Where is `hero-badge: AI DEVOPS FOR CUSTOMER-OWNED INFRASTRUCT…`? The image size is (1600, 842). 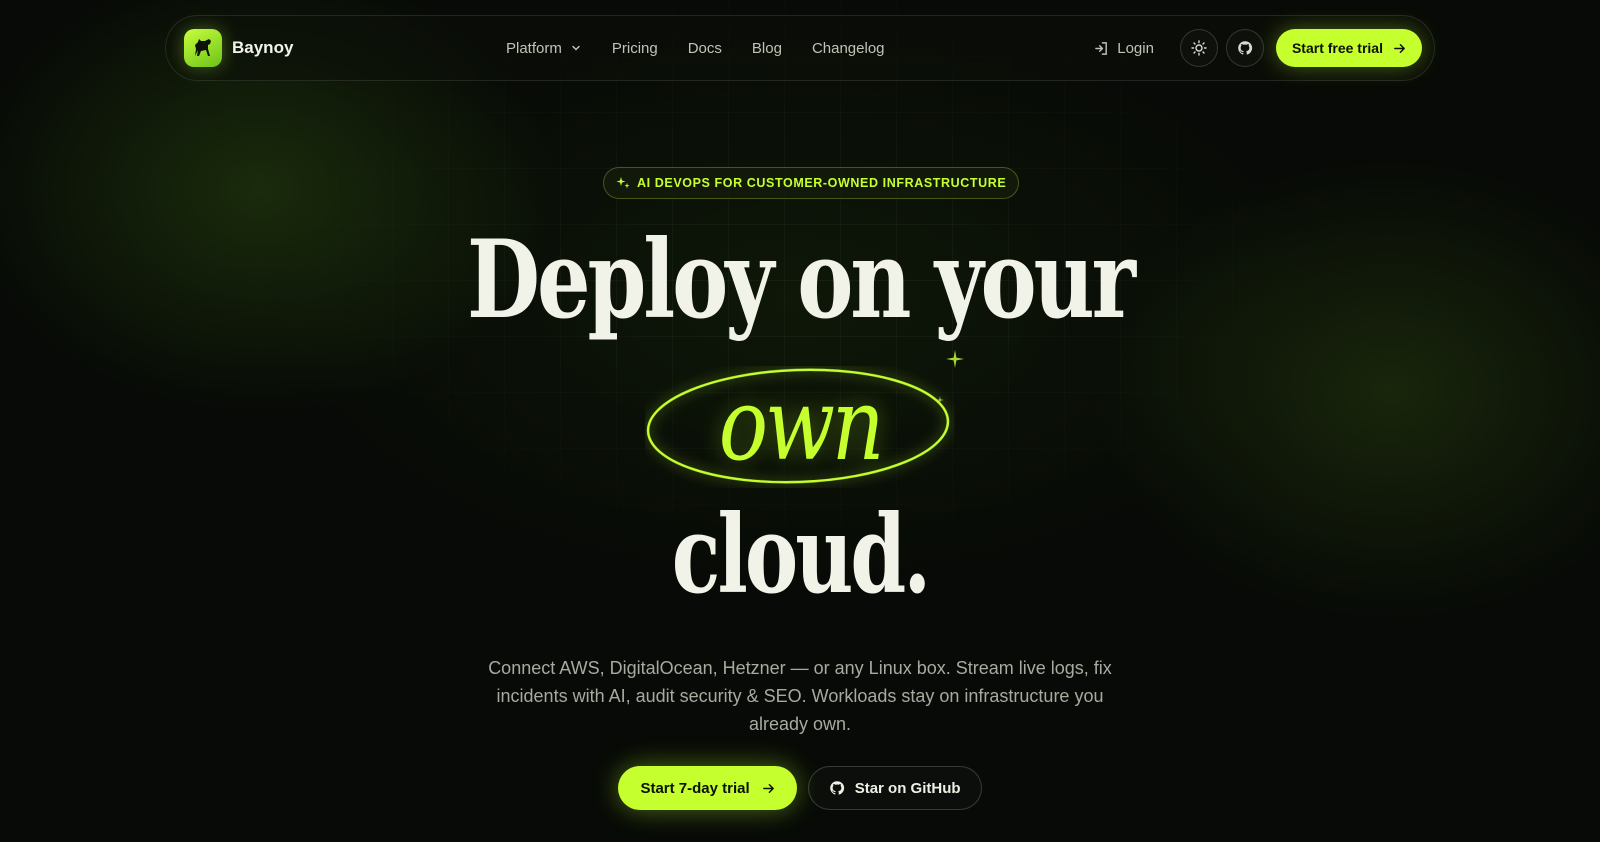
hero-badge: AI DEVOPS FOR CUSTOMER-OWNED INFRASTRUCT… is located at coordinates (811, 183).